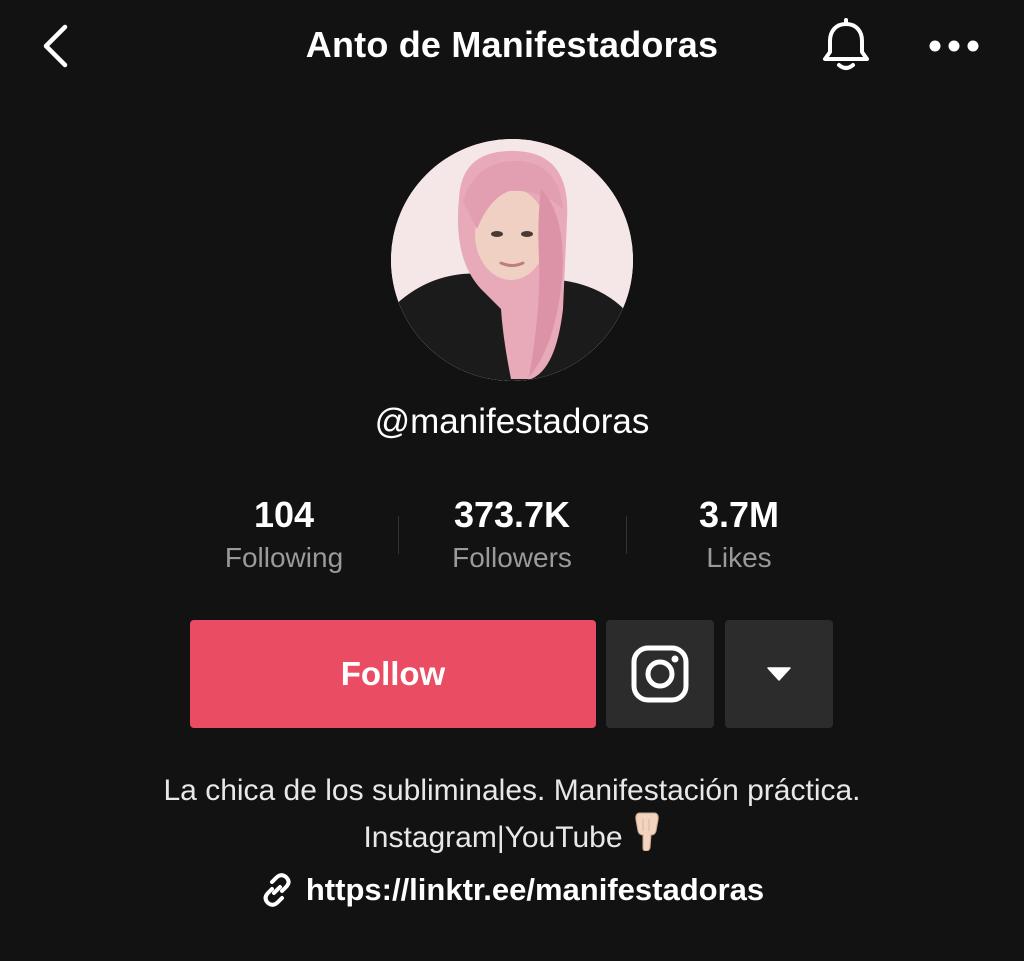 The height and width of the screenshot is (961, 1024). What do you see at coordinates (493, 837) in the screenshot?
I see `bio-line-2-text: Instagram|YouTube` at bounding box center [493, 837].